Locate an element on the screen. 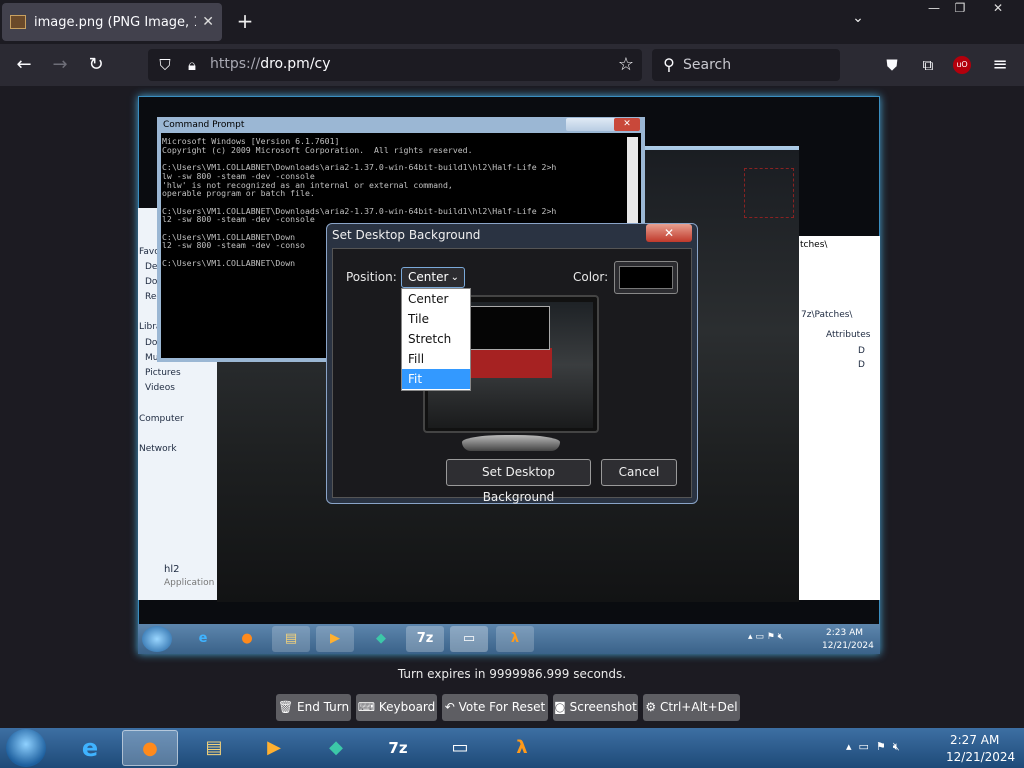 The image size is (1024, 768). trash-icon: 🗑︎ is located at coordinates (285, 707).